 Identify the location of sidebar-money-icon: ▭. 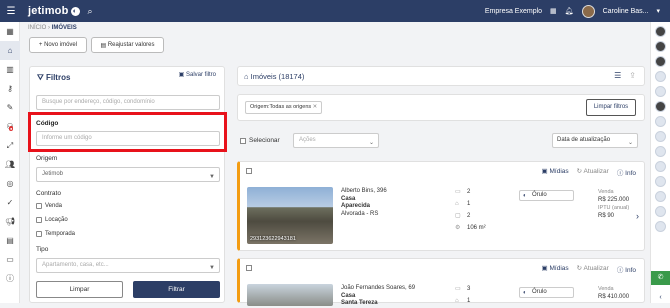
(10, 259).